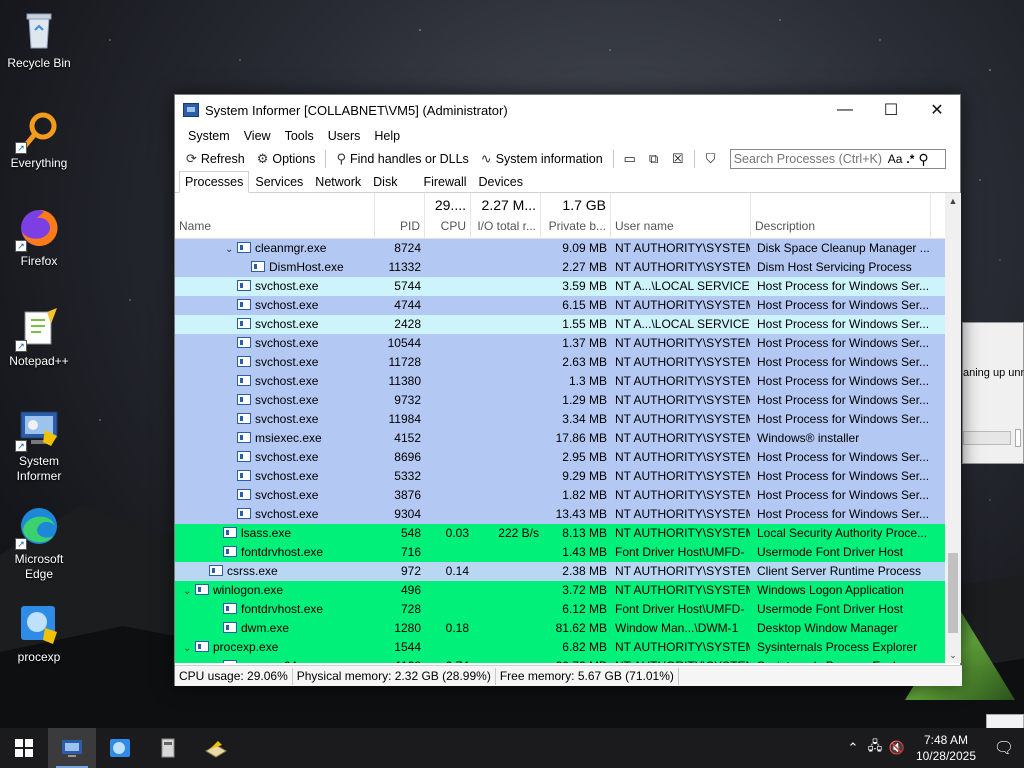 Image resolution: width=1024 pixels, height=768 pixels. I want to click on tab-disk: Disk, so click(385, 182).